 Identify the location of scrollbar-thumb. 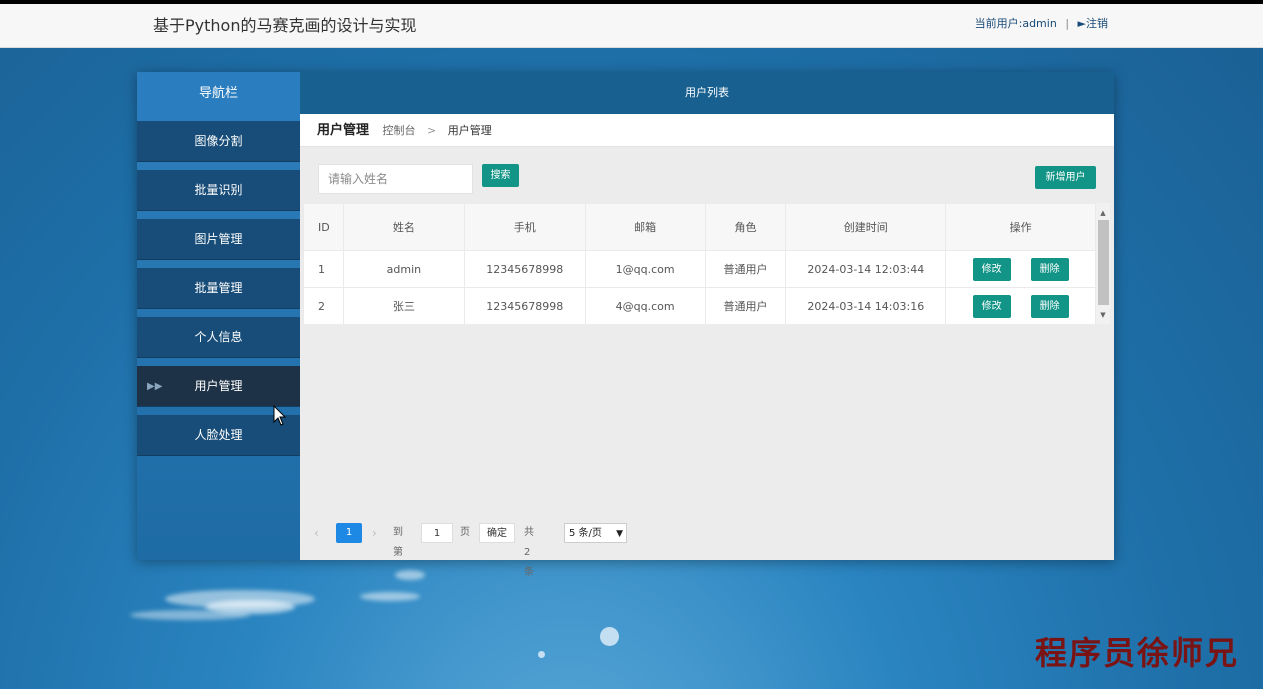
(1103, 262).